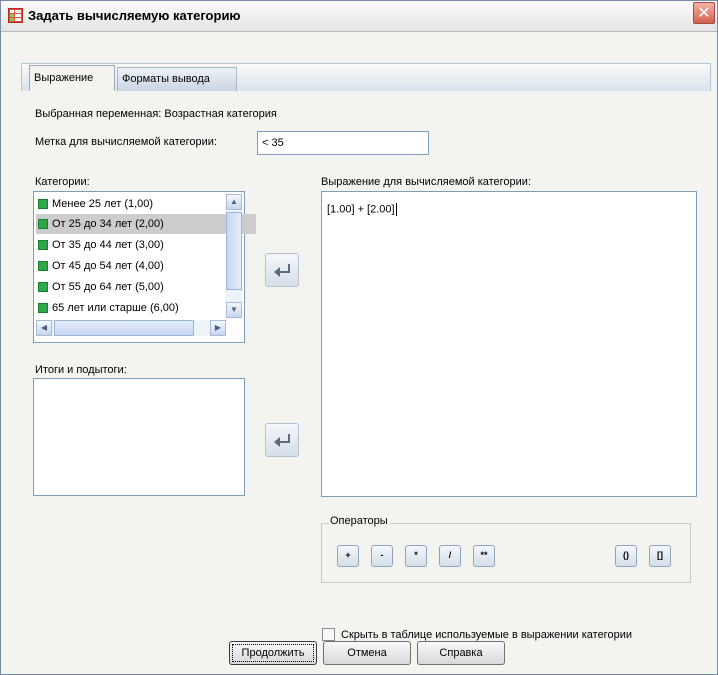 The width and height of the screenshot is (718, 675). Describe the element at coordinates (234, 310) in the screenshot. I see `scroll-down-icon: ▼` at that location.